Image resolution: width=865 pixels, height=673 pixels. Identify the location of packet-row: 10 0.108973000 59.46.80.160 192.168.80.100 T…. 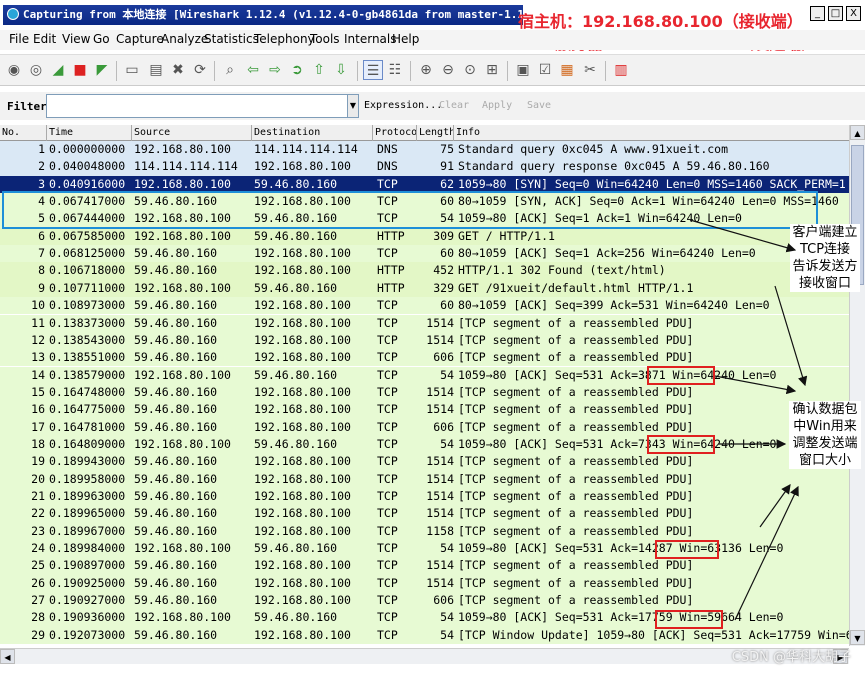
(424, 306).